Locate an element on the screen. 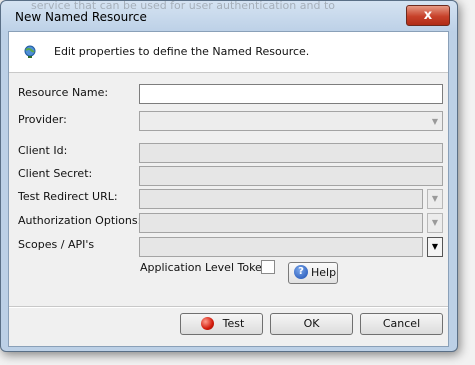 The width and height of the screenshot is (475, 365). client-secret-label: Client Secret: is located at coordinates (55, 173).